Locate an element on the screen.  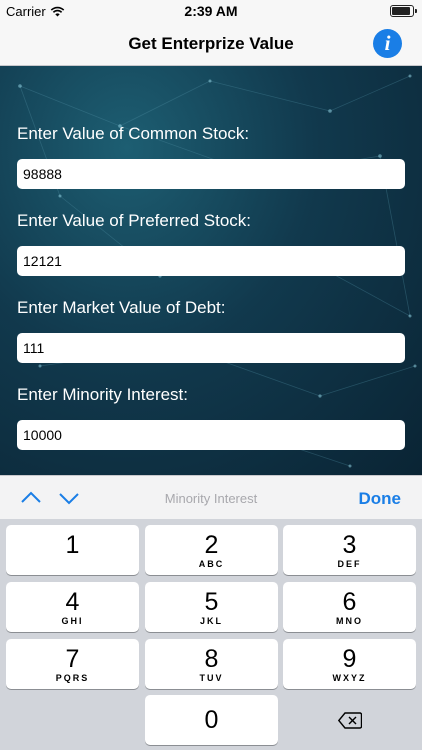
key-9: 9 WXYZ is located at coordinates (349, 664).